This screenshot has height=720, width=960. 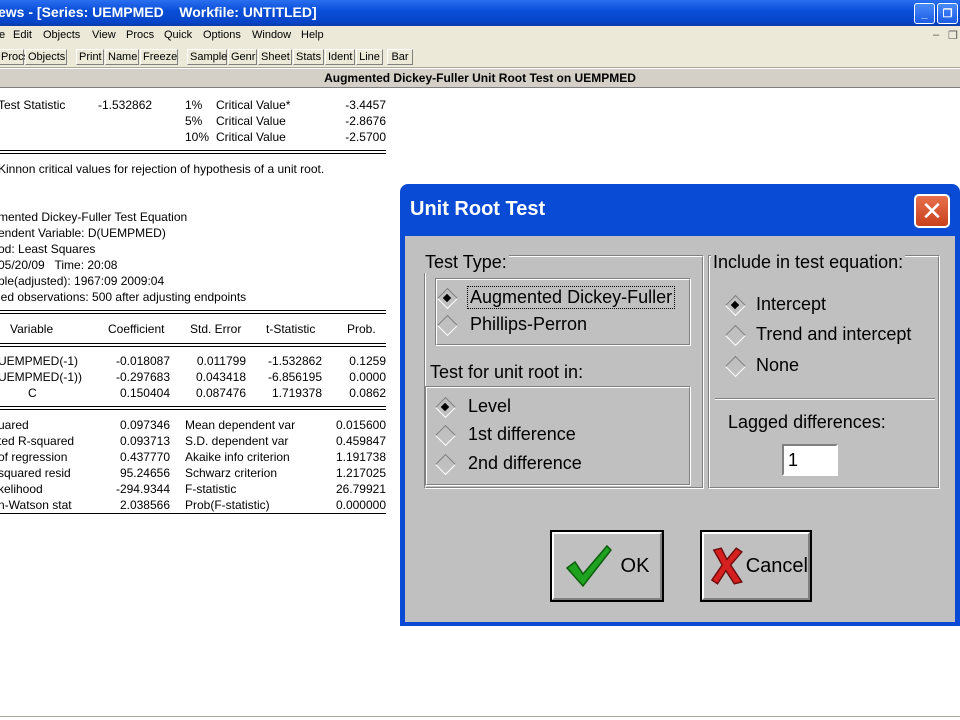 I want to click on stat-value: 95.24656, so click(x=144, y=473).